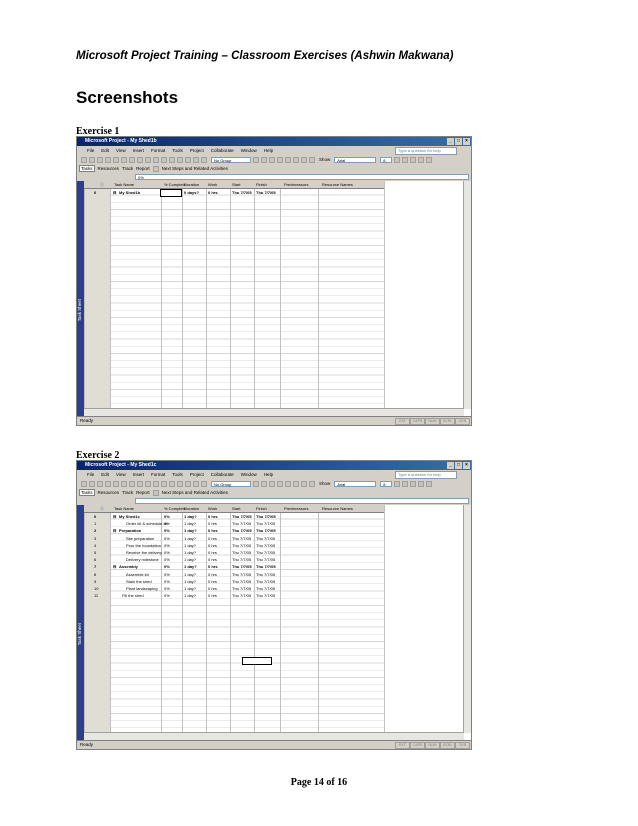  Describe the element at coordinates (121, 474) in the screenshot. I see `menu-view: View` at that location.